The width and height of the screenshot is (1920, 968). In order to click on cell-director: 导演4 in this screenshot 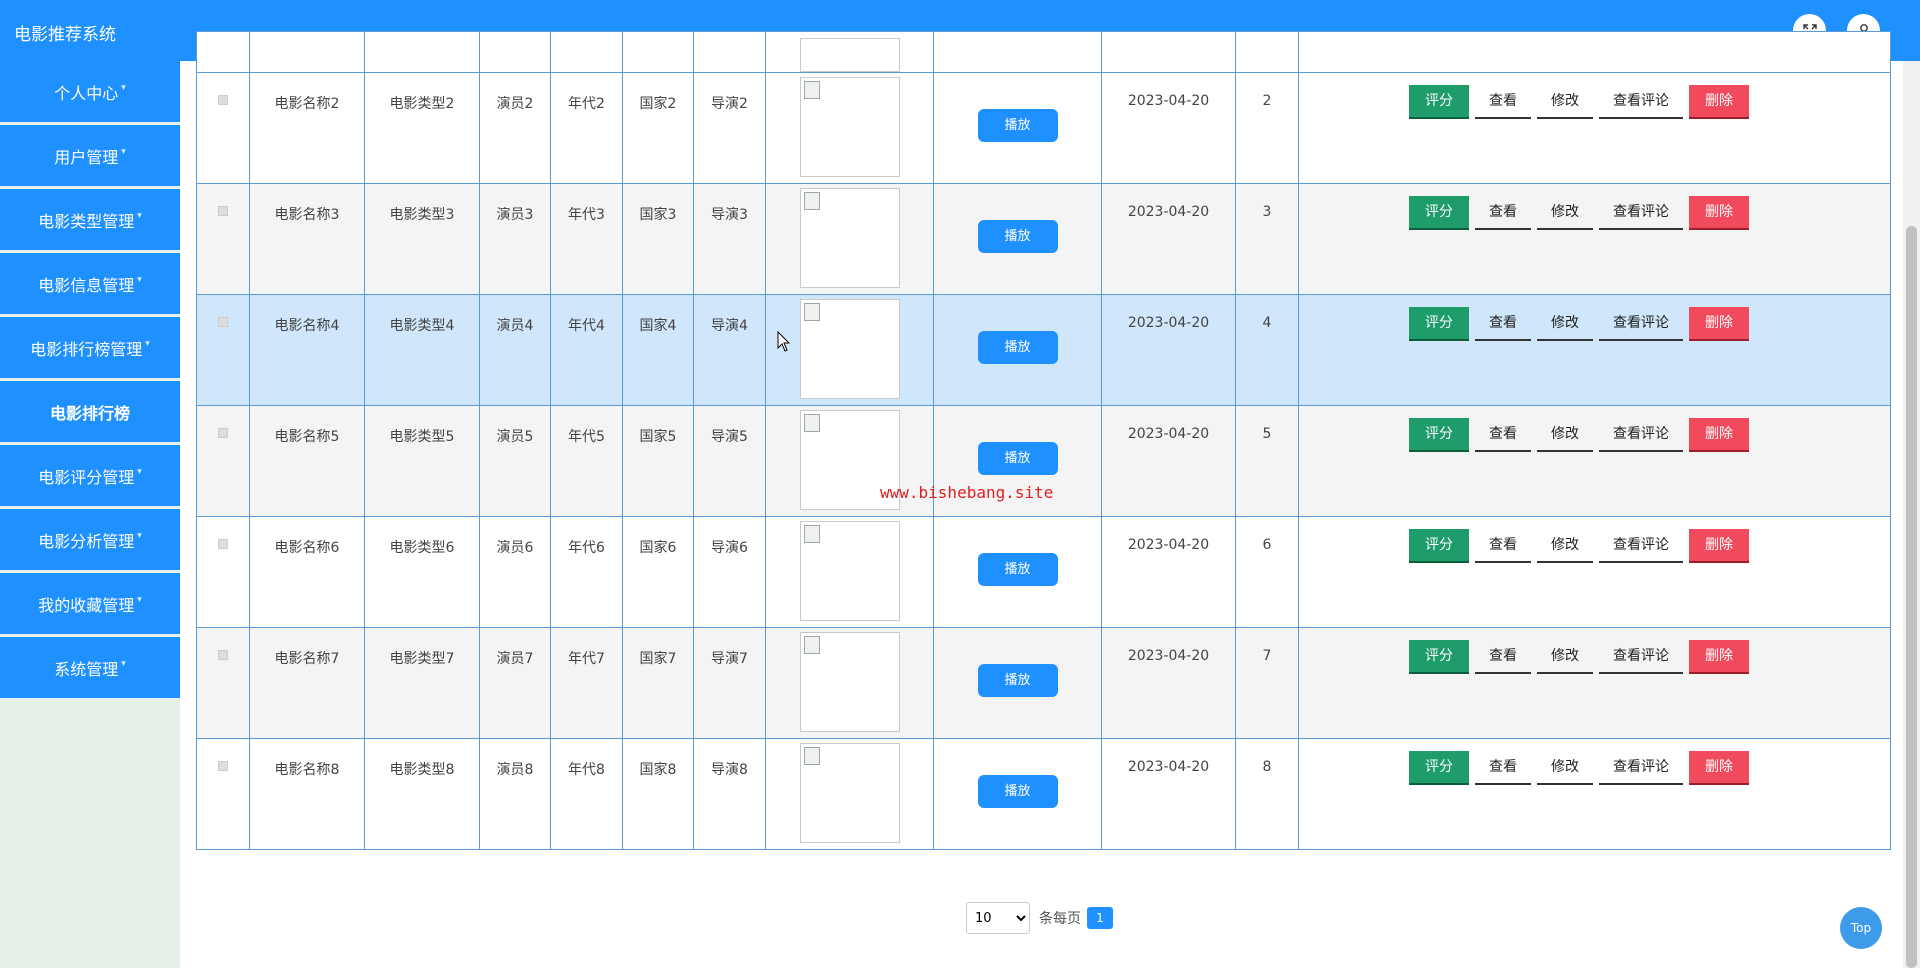, I will do `click(729, 326)`.